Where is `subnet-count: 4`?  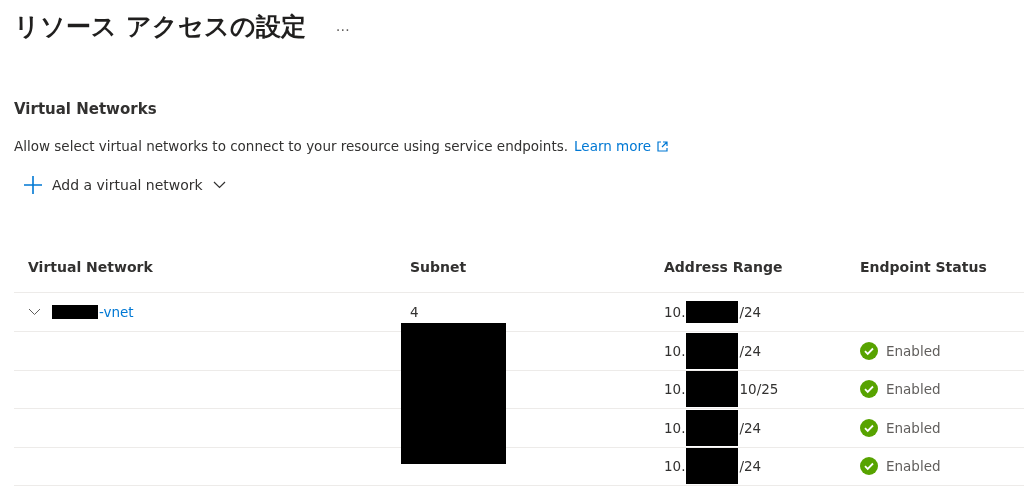 subnet-count: 4 is located at coordinates (415, 312).